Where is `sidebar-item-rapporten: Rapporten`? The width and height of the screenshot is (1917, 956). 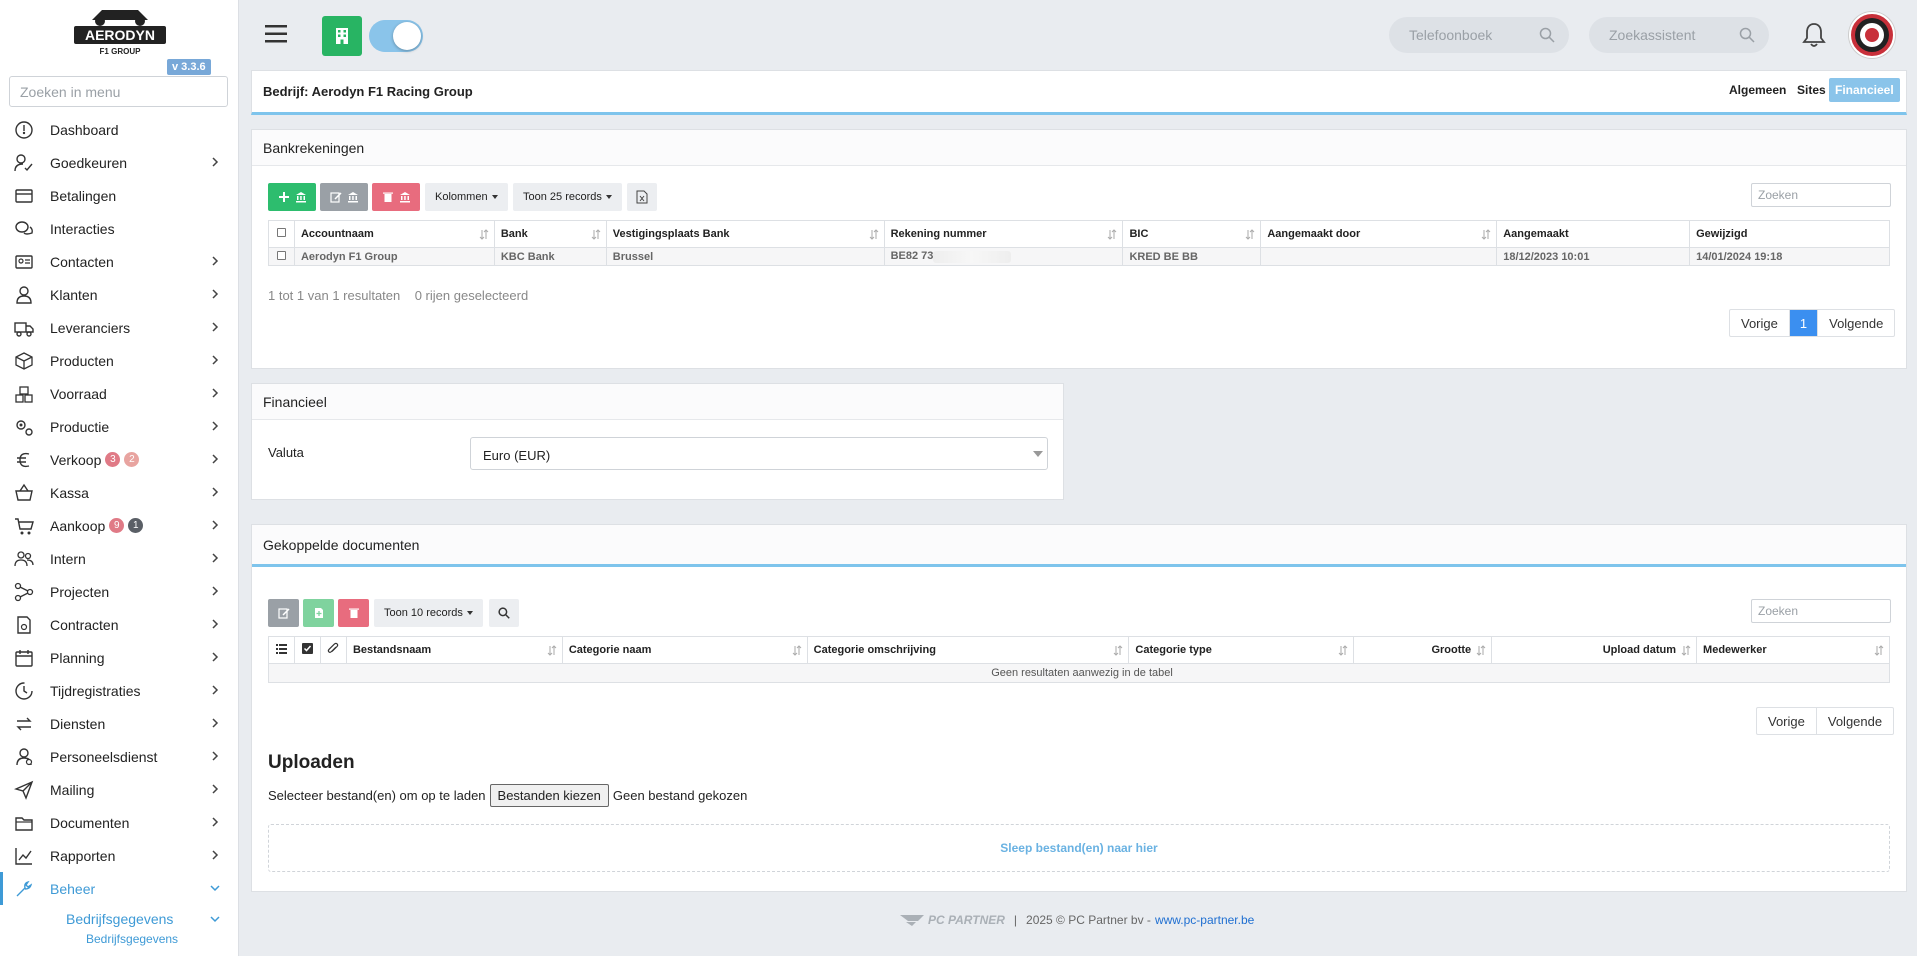
sidebar-item-rapporten: Rapporten is located at coordinates (119, 855).